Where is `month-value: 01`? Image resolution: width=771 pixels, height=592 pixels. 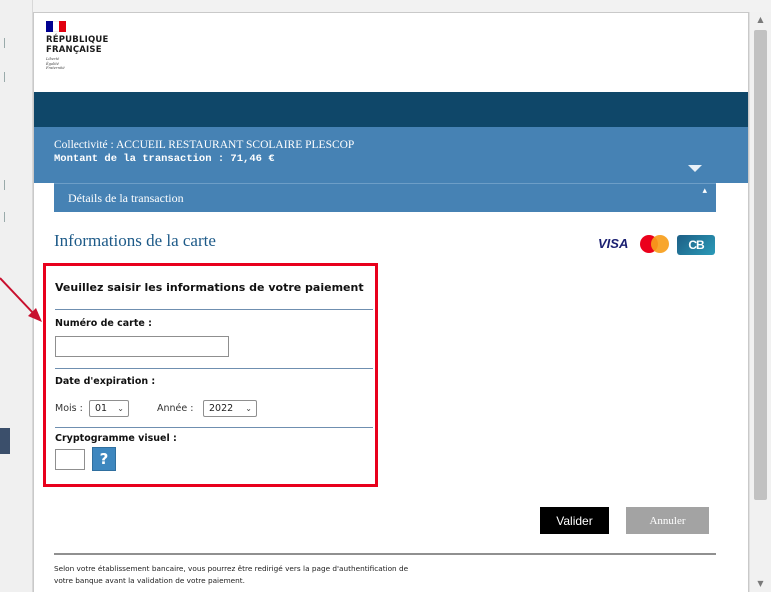 month-value: 01 is located at coordinates (101, 408).